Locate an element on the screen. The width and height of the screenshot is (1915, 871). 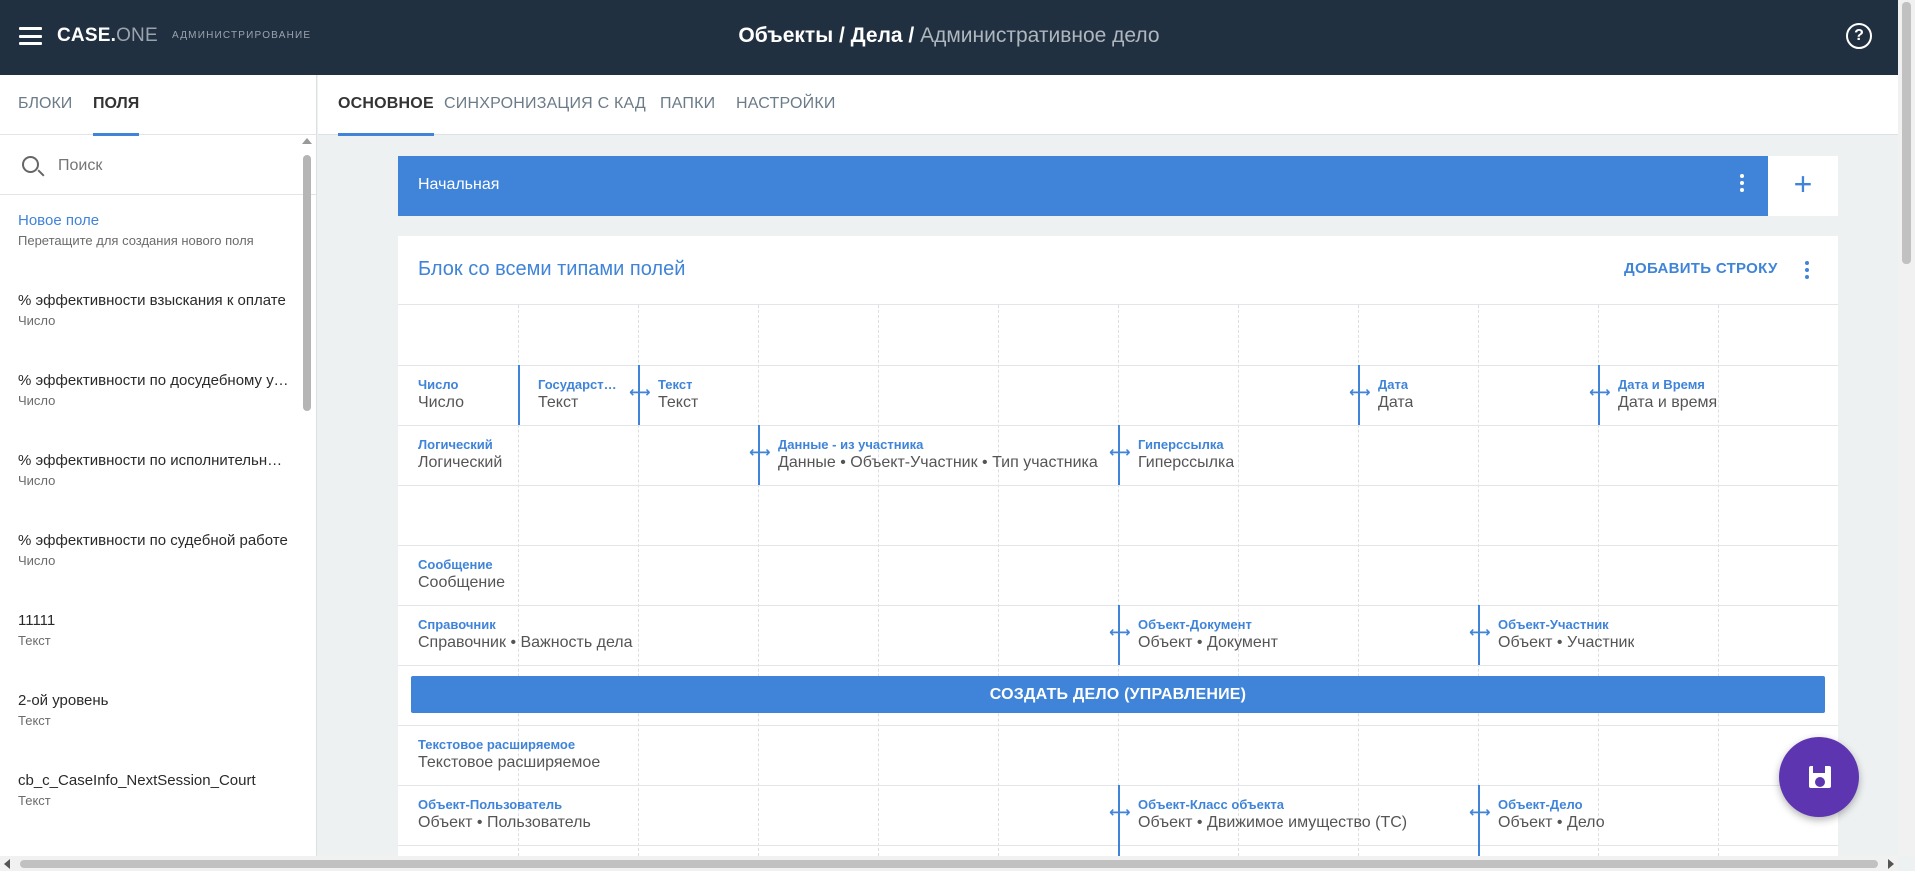
list-item: % эффективности по судебной работе Число is located at coordinates (154, 550).